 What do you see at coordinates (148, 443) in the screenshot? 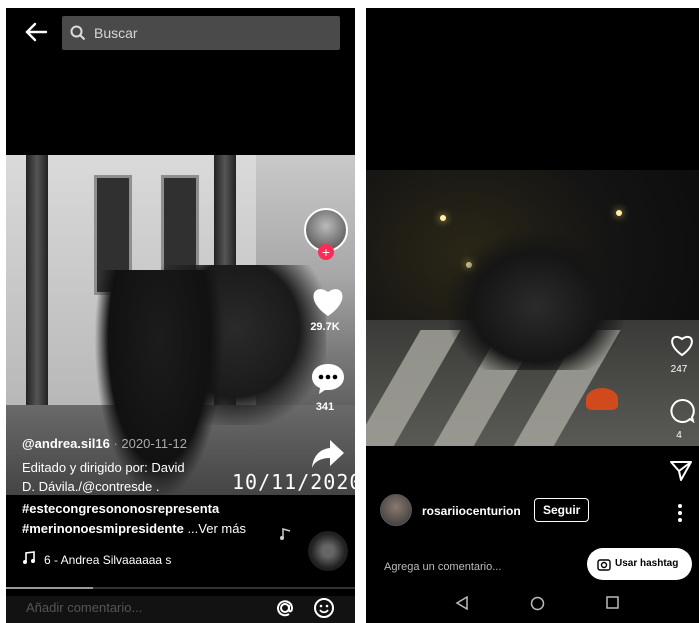
I see `post-date: · 2020-11-12` at bounding box center [148, 443].